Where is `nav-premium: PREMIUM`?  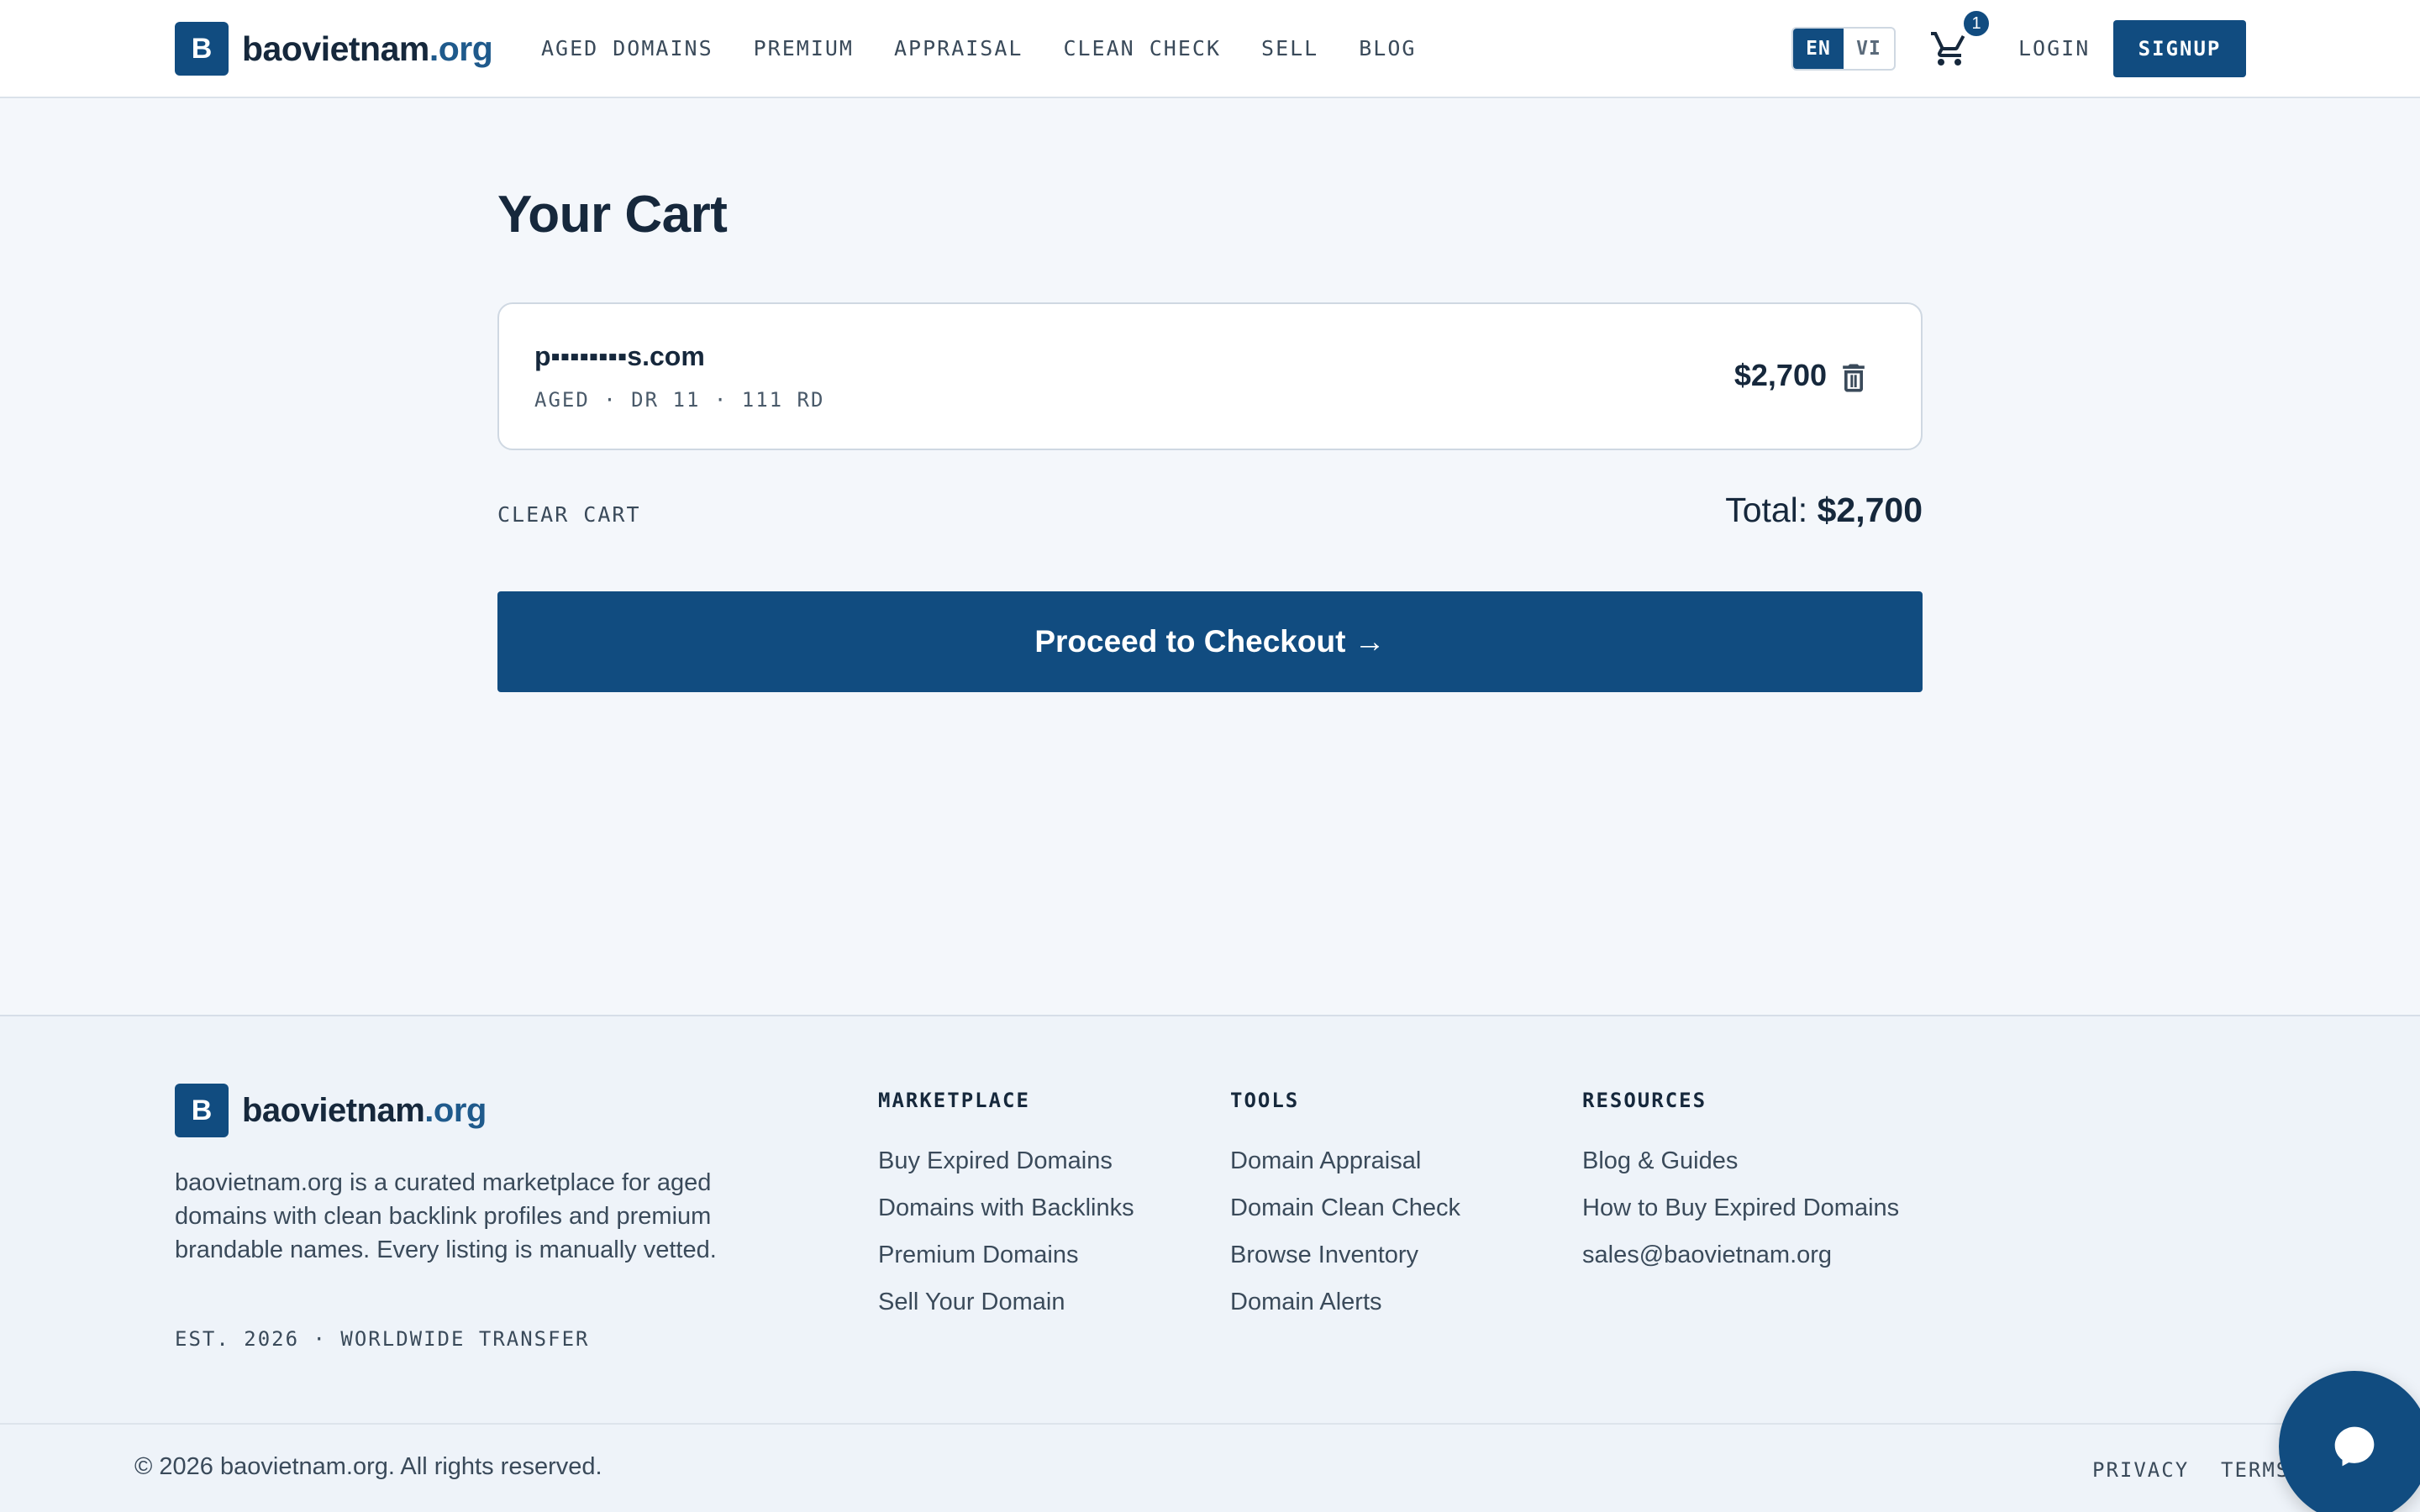 nav-premium: PREMIUM is located at coordinates (804, 49).